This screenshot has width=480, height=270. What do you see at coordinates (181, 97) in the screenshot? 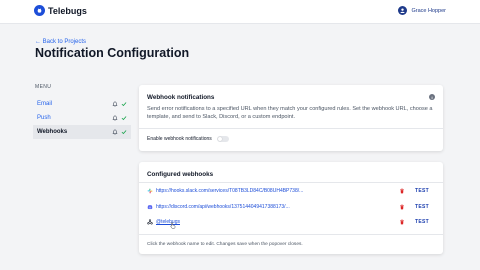
I see `card-title: Webhook notifications` at bounding box center [181, 97].